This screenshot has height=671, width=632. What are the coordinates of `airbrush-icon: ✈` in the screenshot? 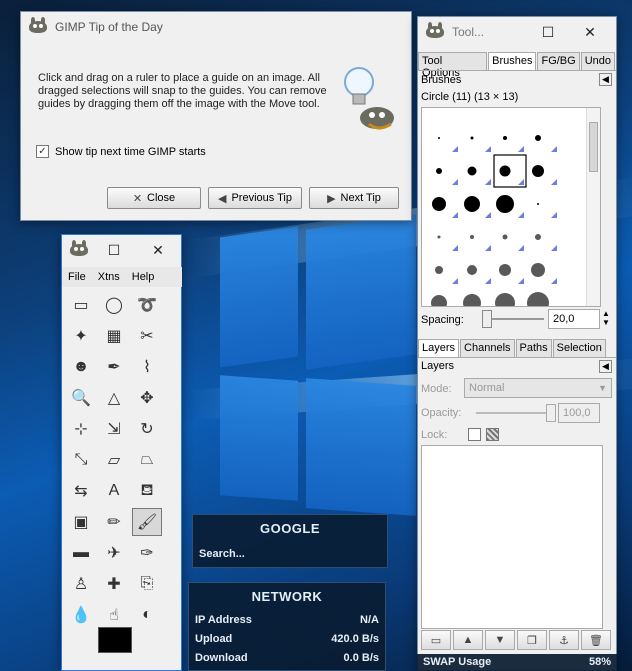 It's located at (114, 553).